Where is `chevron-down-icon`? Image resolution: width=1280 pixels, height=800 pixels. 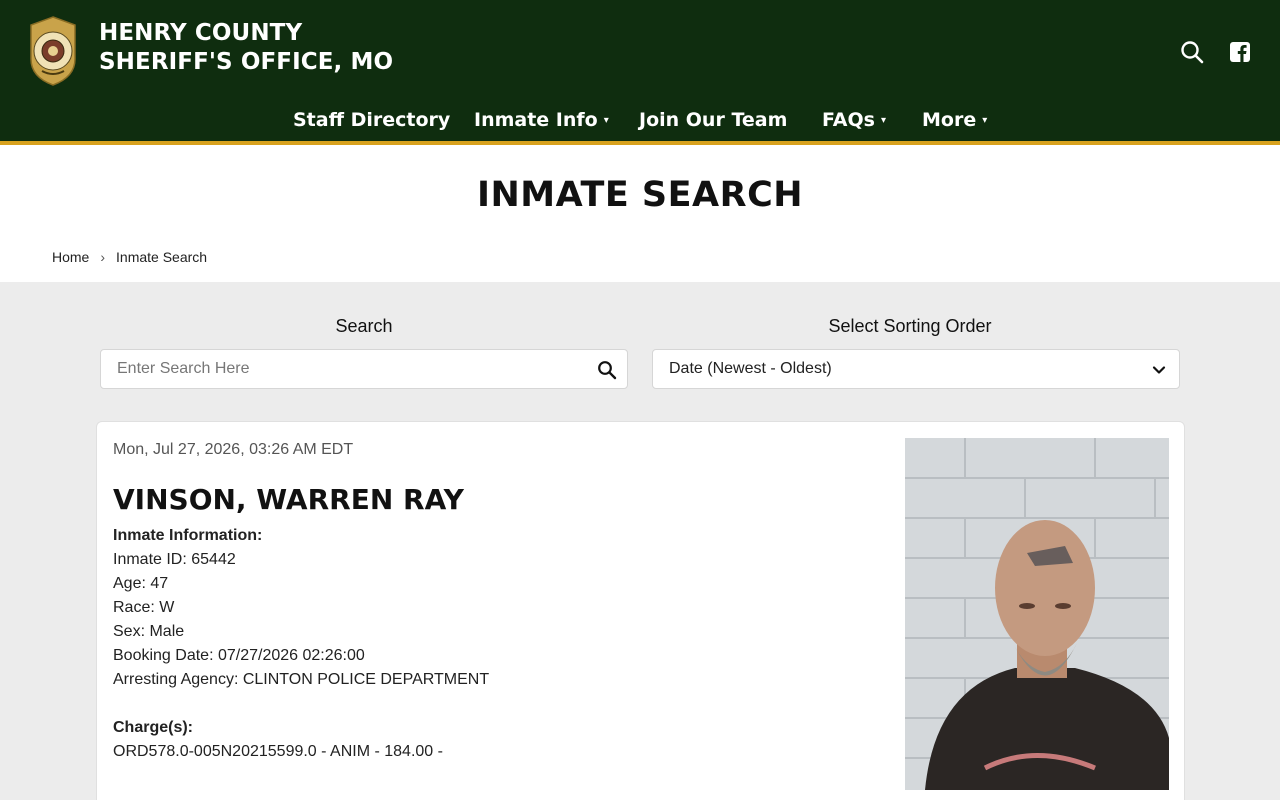 chevron-down-icon is located at coordinates (1159, 370).